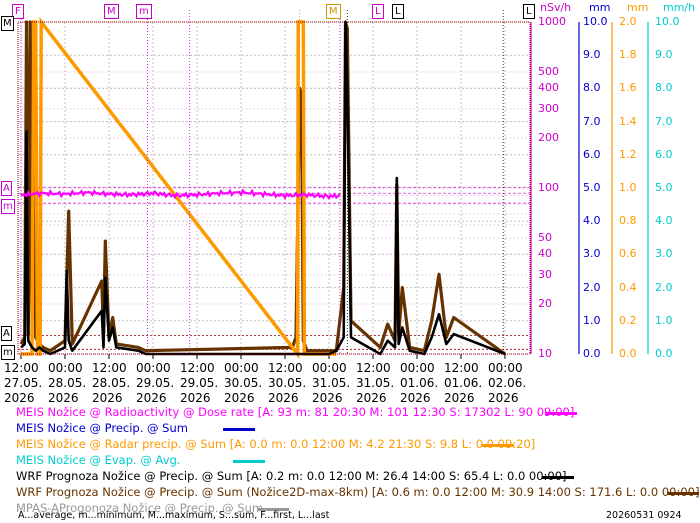  Describe the element at coordinates (628, 55) in the screenshot. I see `orange-axis-tick: 1.8` at that location.